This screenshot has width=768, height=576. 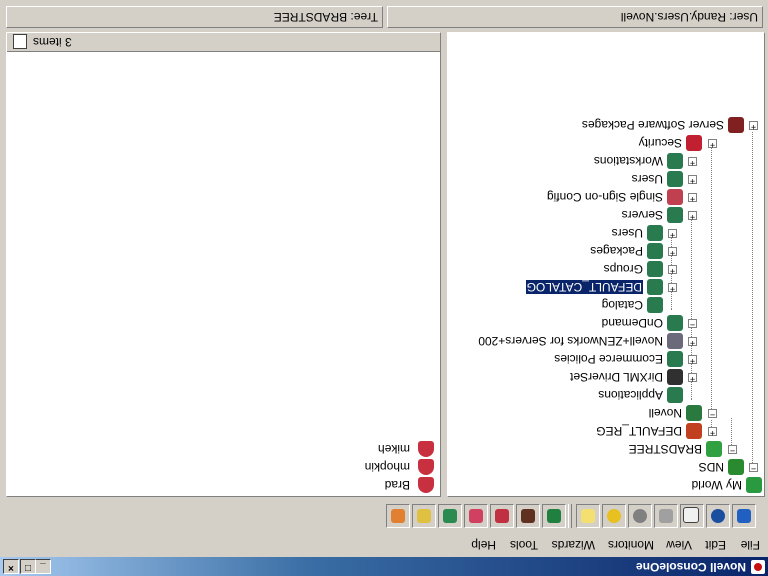 I want to click on exit-icon, so click(x=744, y=516).